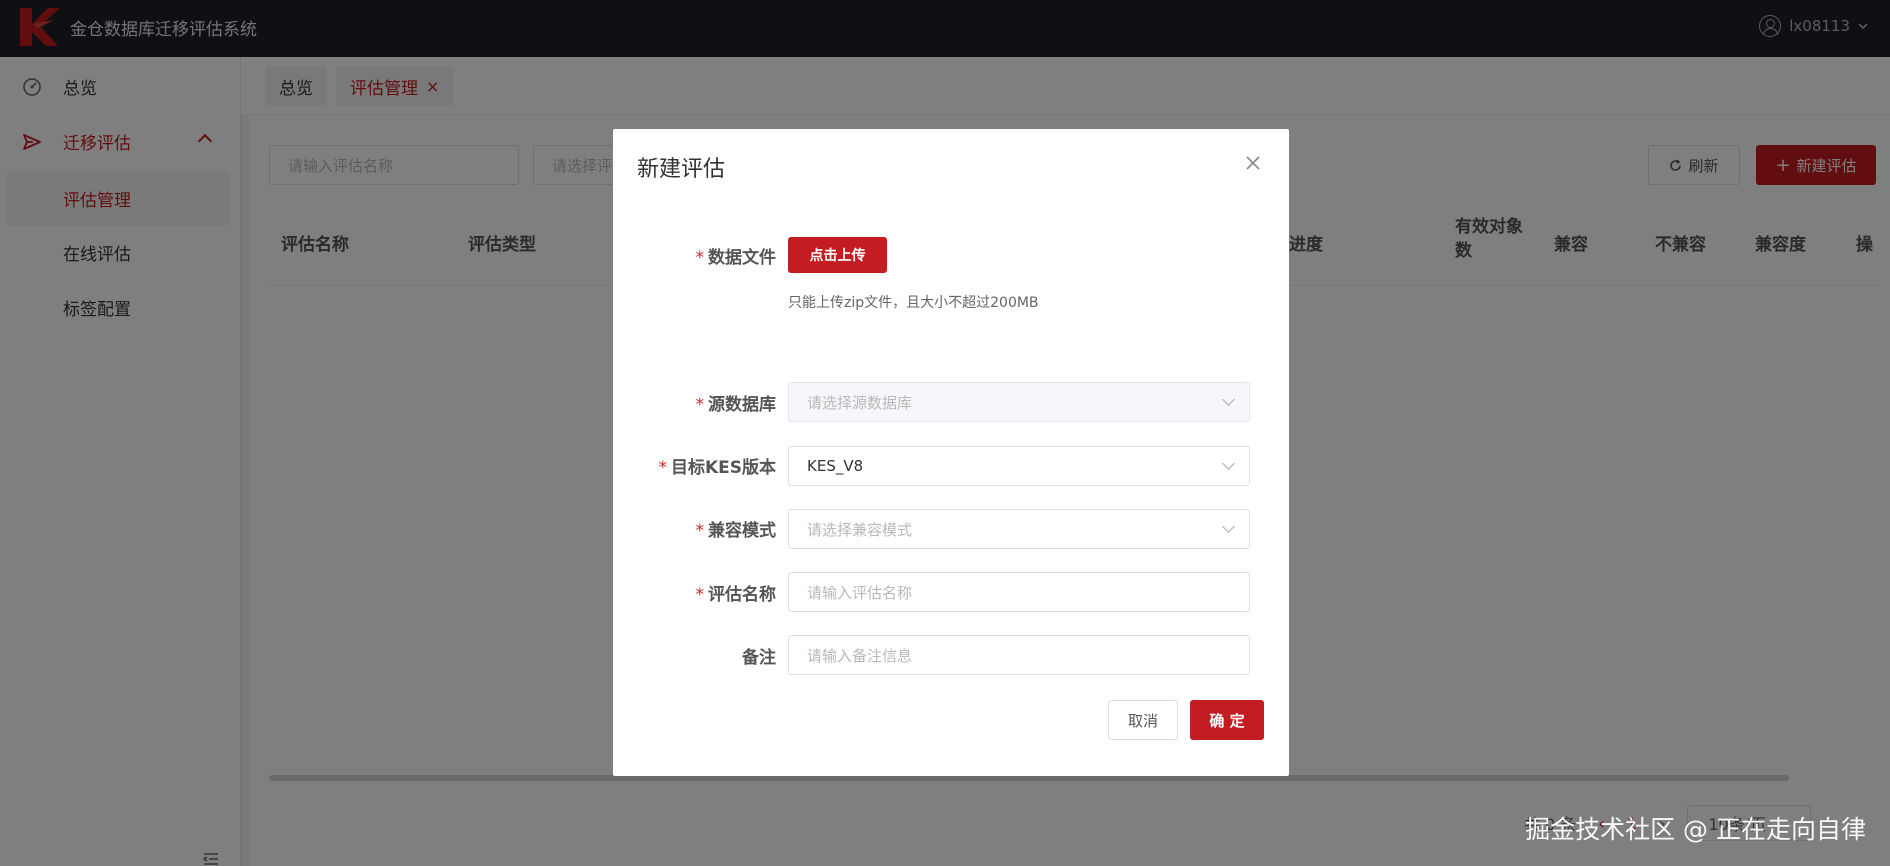 This screenshot has width=1890, height=866. Describe the element at coordinates (837, 255) in the screenshot. I see `upload-button: 点击上传` at that location.